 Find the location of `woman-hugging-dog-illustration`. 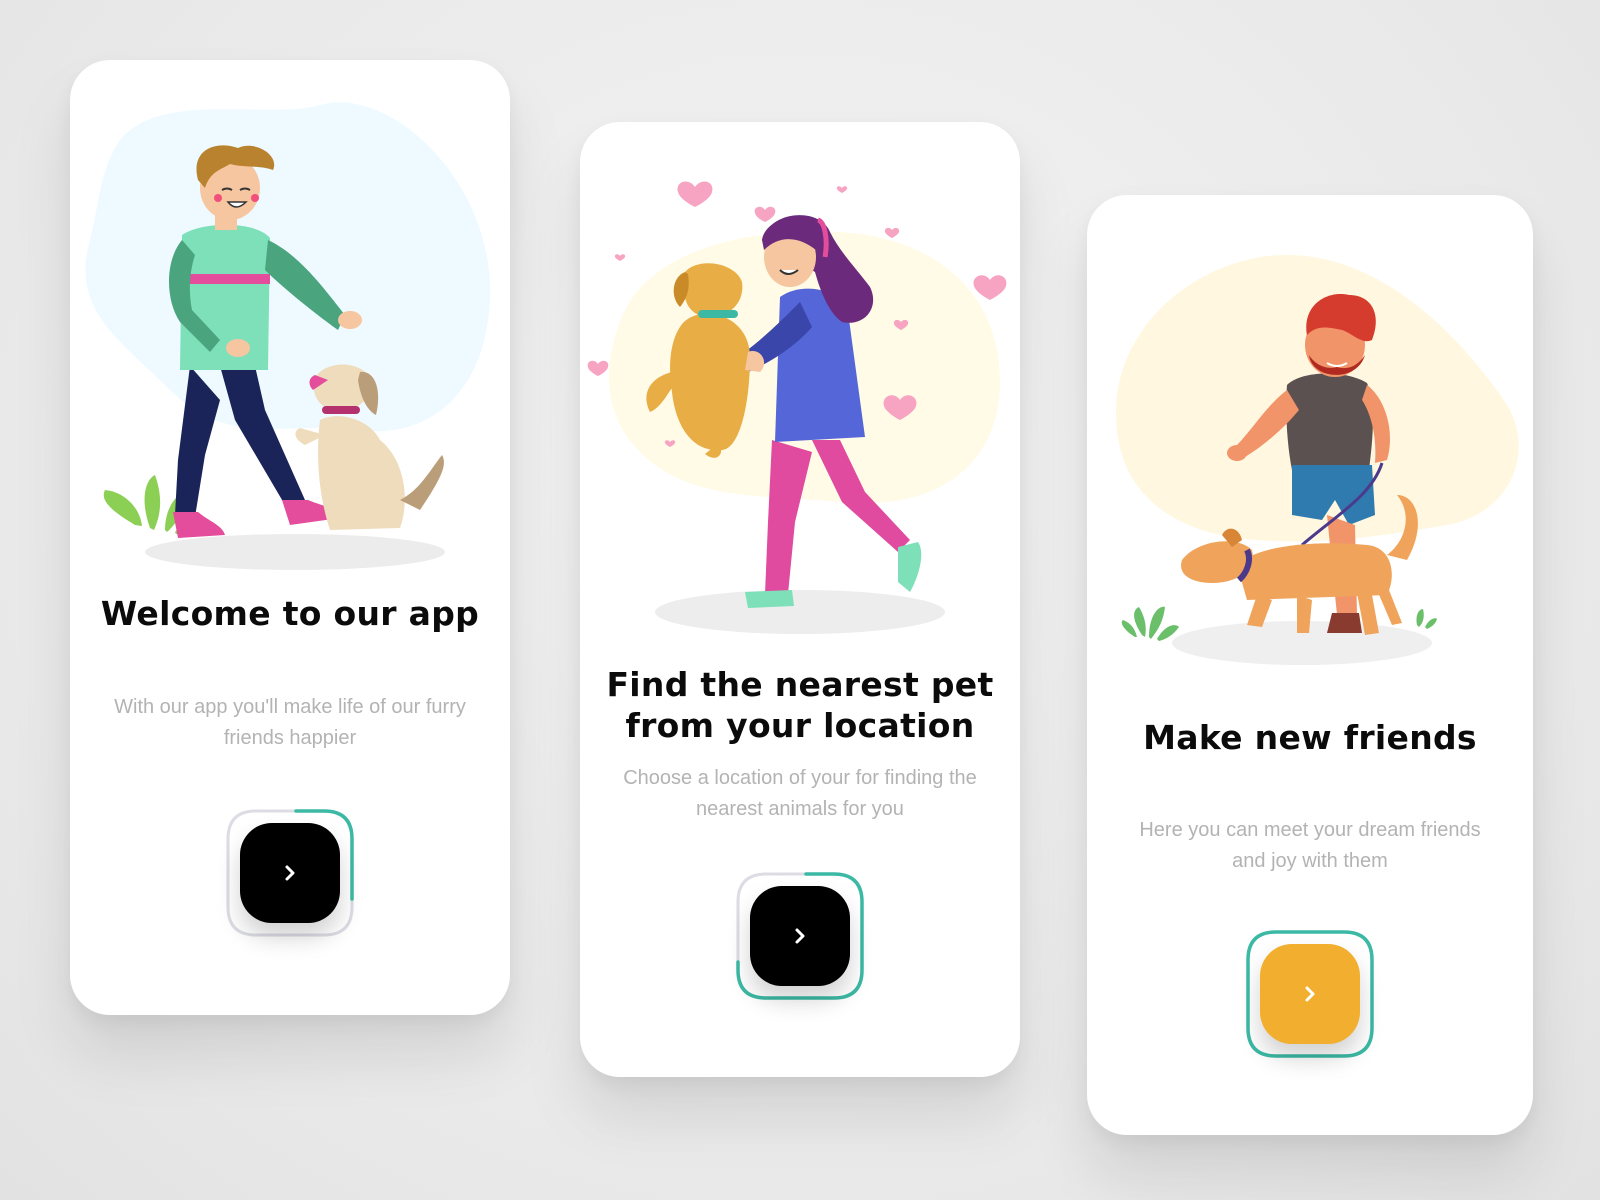

woman-hugging-dog-illustration is located at coordinates (797, 407).